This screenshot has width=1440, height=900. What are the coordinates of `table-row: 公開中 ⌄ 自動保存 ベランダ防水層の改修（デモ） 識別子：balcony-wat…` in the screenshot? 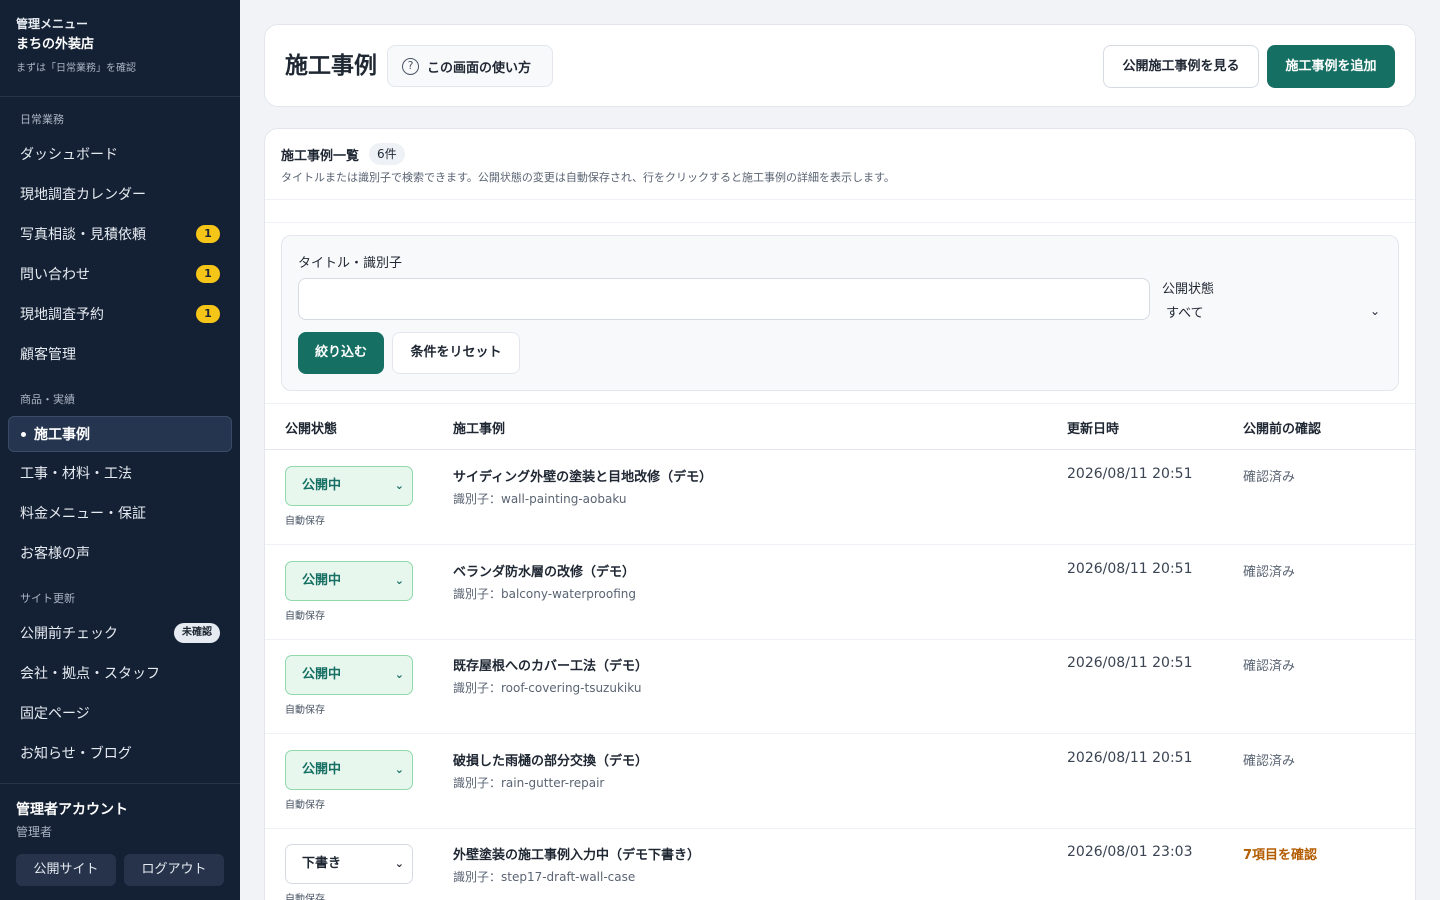 It's located at (840, 592).